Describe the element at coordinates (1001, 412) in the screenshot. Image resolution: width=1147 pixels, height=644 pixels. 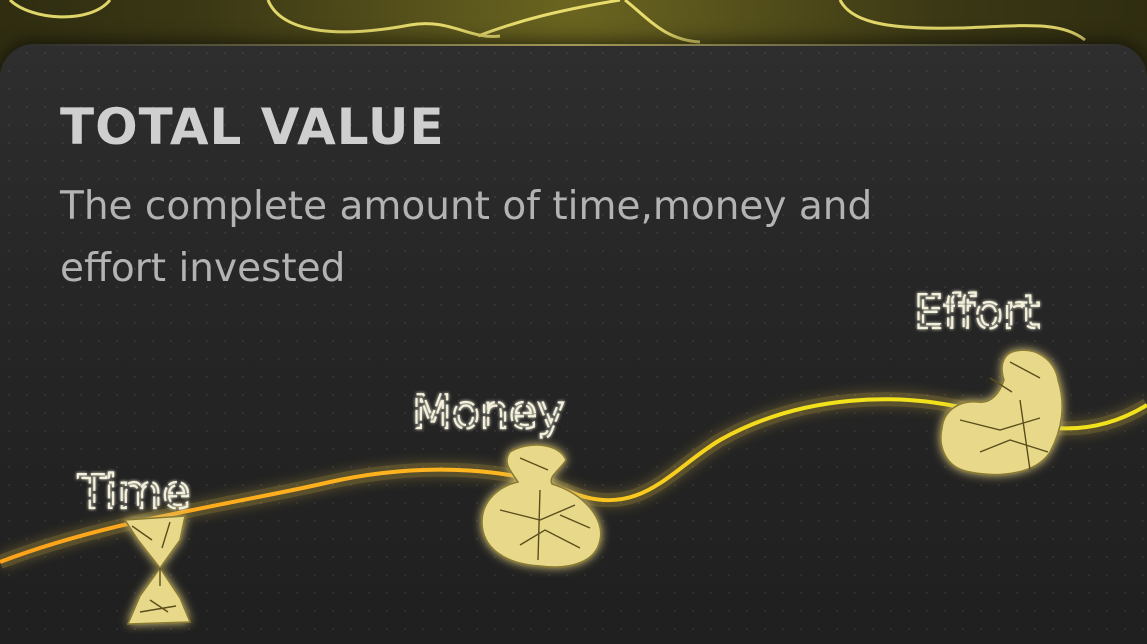
I see `flexed-arm-icon` at that location.